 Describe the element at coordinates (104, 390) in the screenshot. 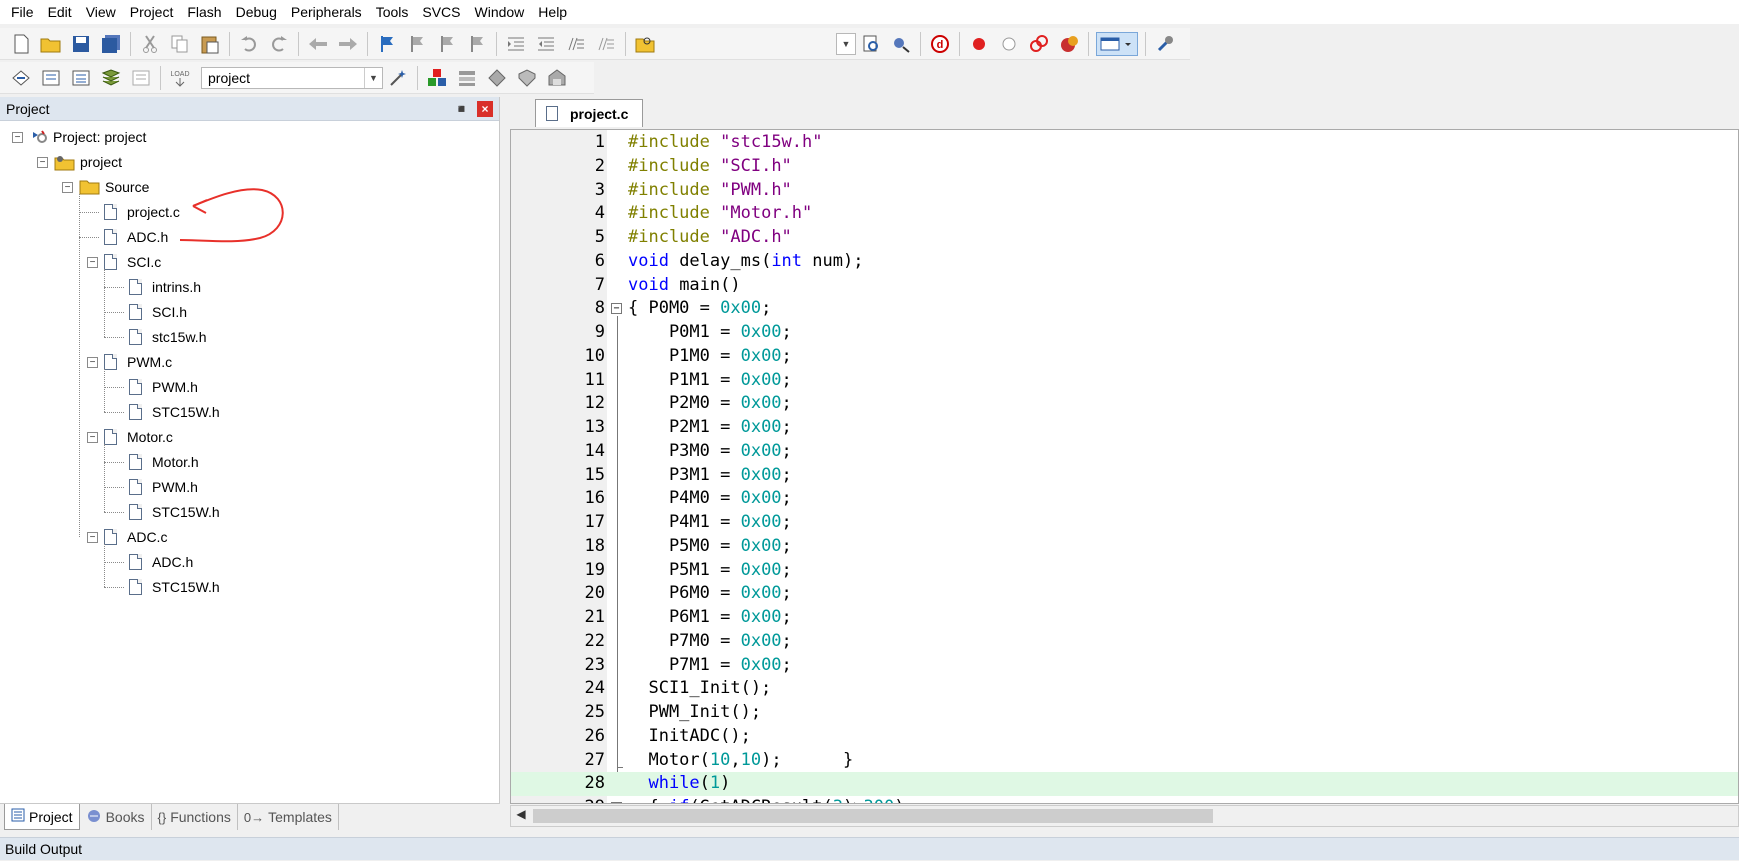

I see `tree-connector` at that location.